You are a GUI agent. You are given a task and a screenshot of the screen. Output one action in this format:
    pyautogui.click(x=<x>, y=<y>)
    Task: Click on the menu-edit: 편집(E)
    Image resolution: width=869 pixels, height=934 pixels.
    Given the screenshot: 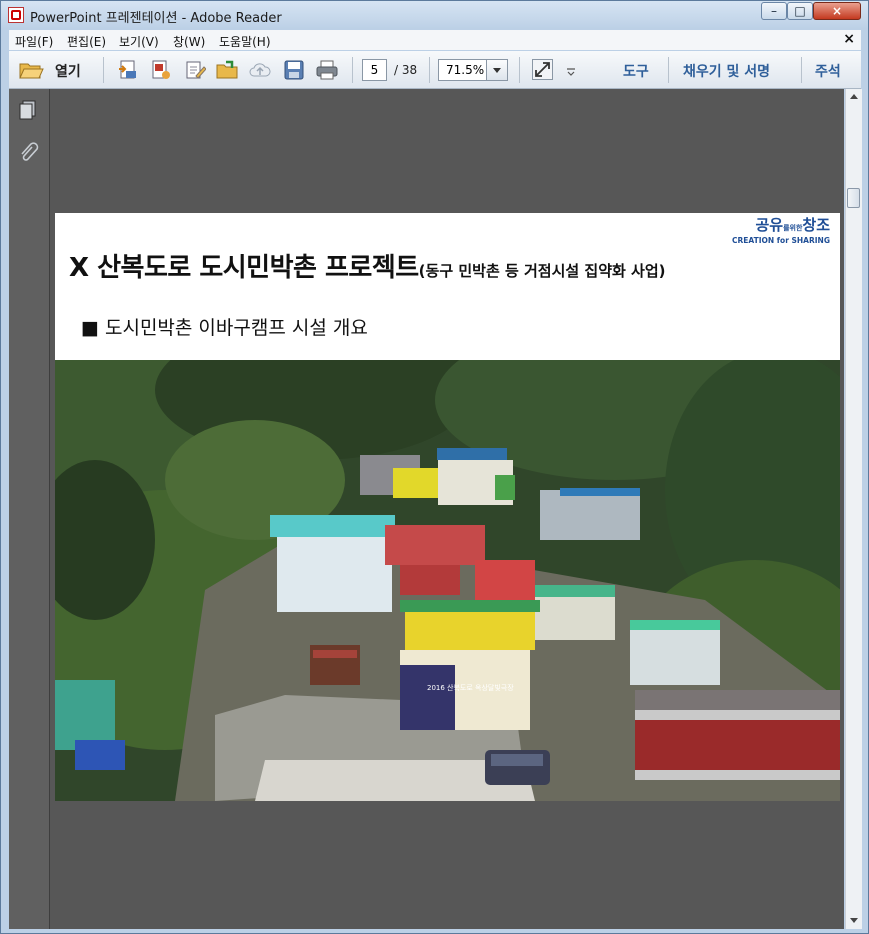 What is the action you would take?
    pyautogui.click(x=86, y=41)
    